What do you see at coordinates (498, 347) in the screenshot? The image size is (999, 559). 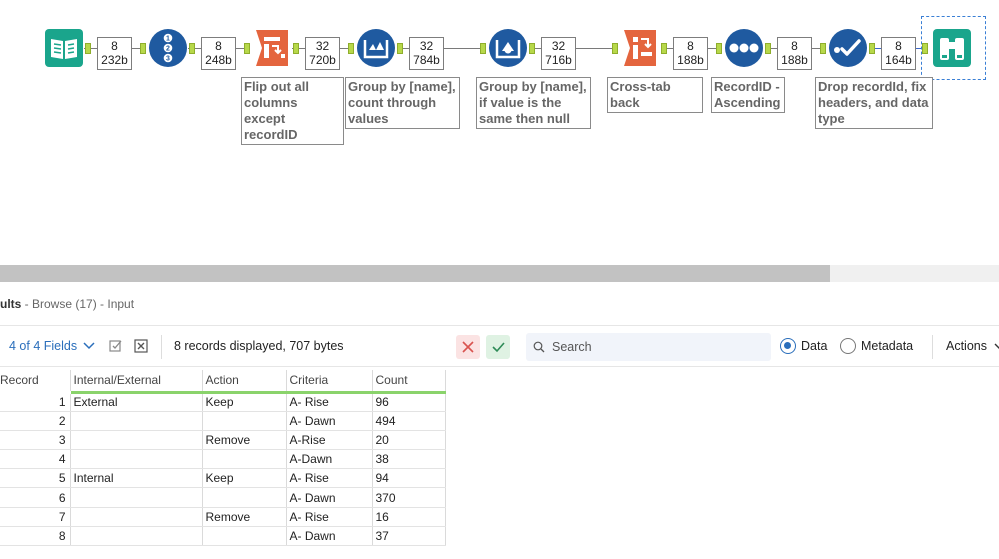 I see `accept-button` at bounding box center [498, 347].